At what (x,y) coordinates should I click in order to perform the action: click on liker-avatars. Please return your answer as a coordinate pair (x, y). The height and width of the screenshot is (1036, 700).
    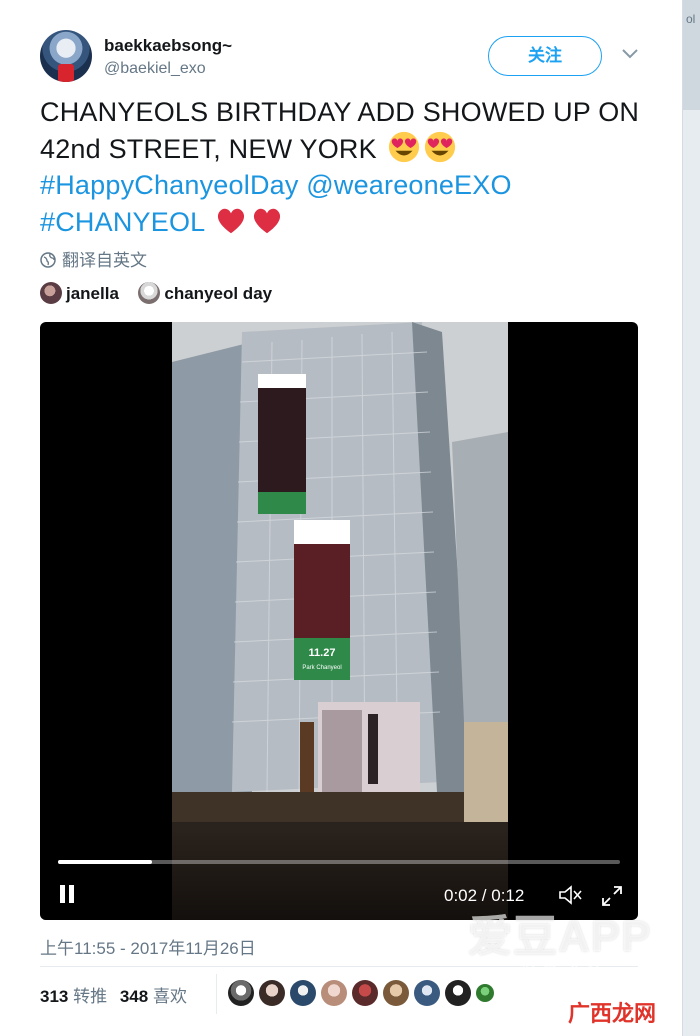
    Looking at the image, I should click on (363, 994).